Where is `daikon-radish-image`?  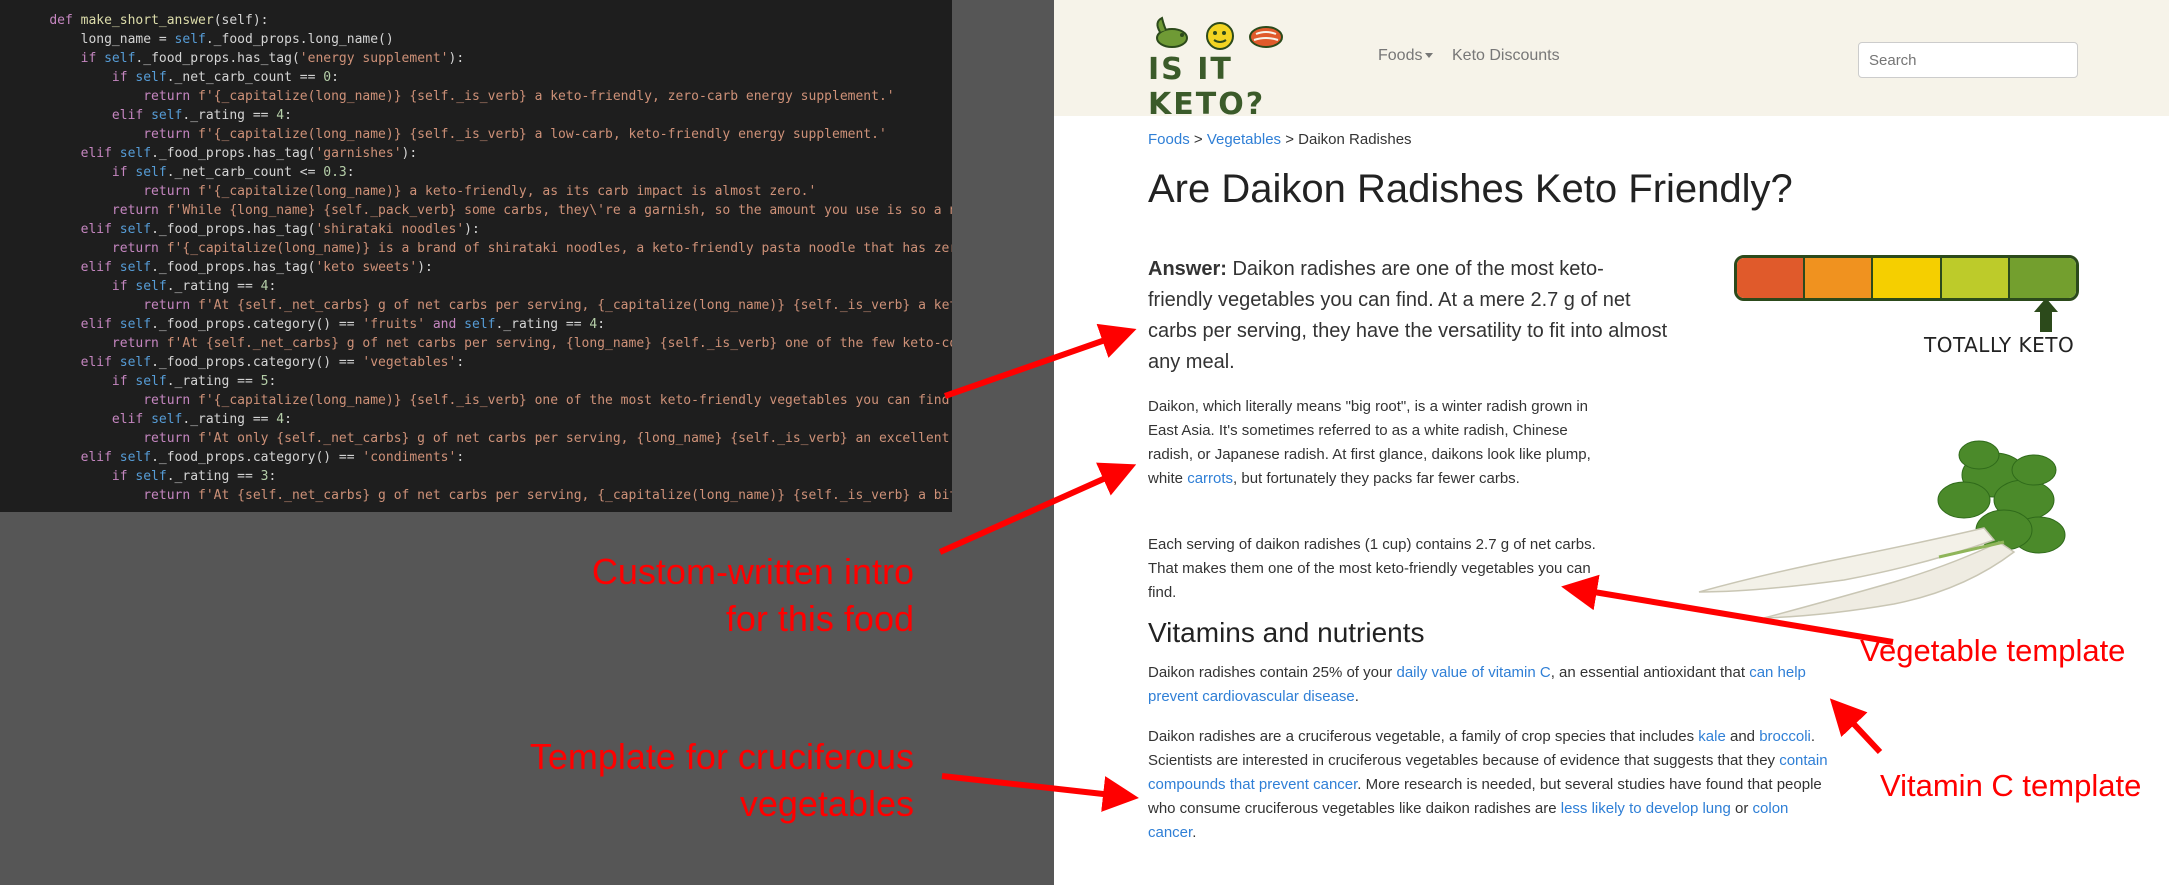 daikon-radish-image is located at coordinates (1882, 529).